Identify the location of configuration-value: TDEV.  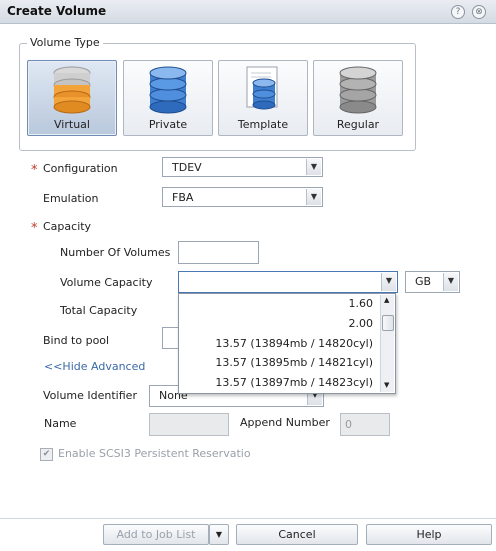
(187, 167).